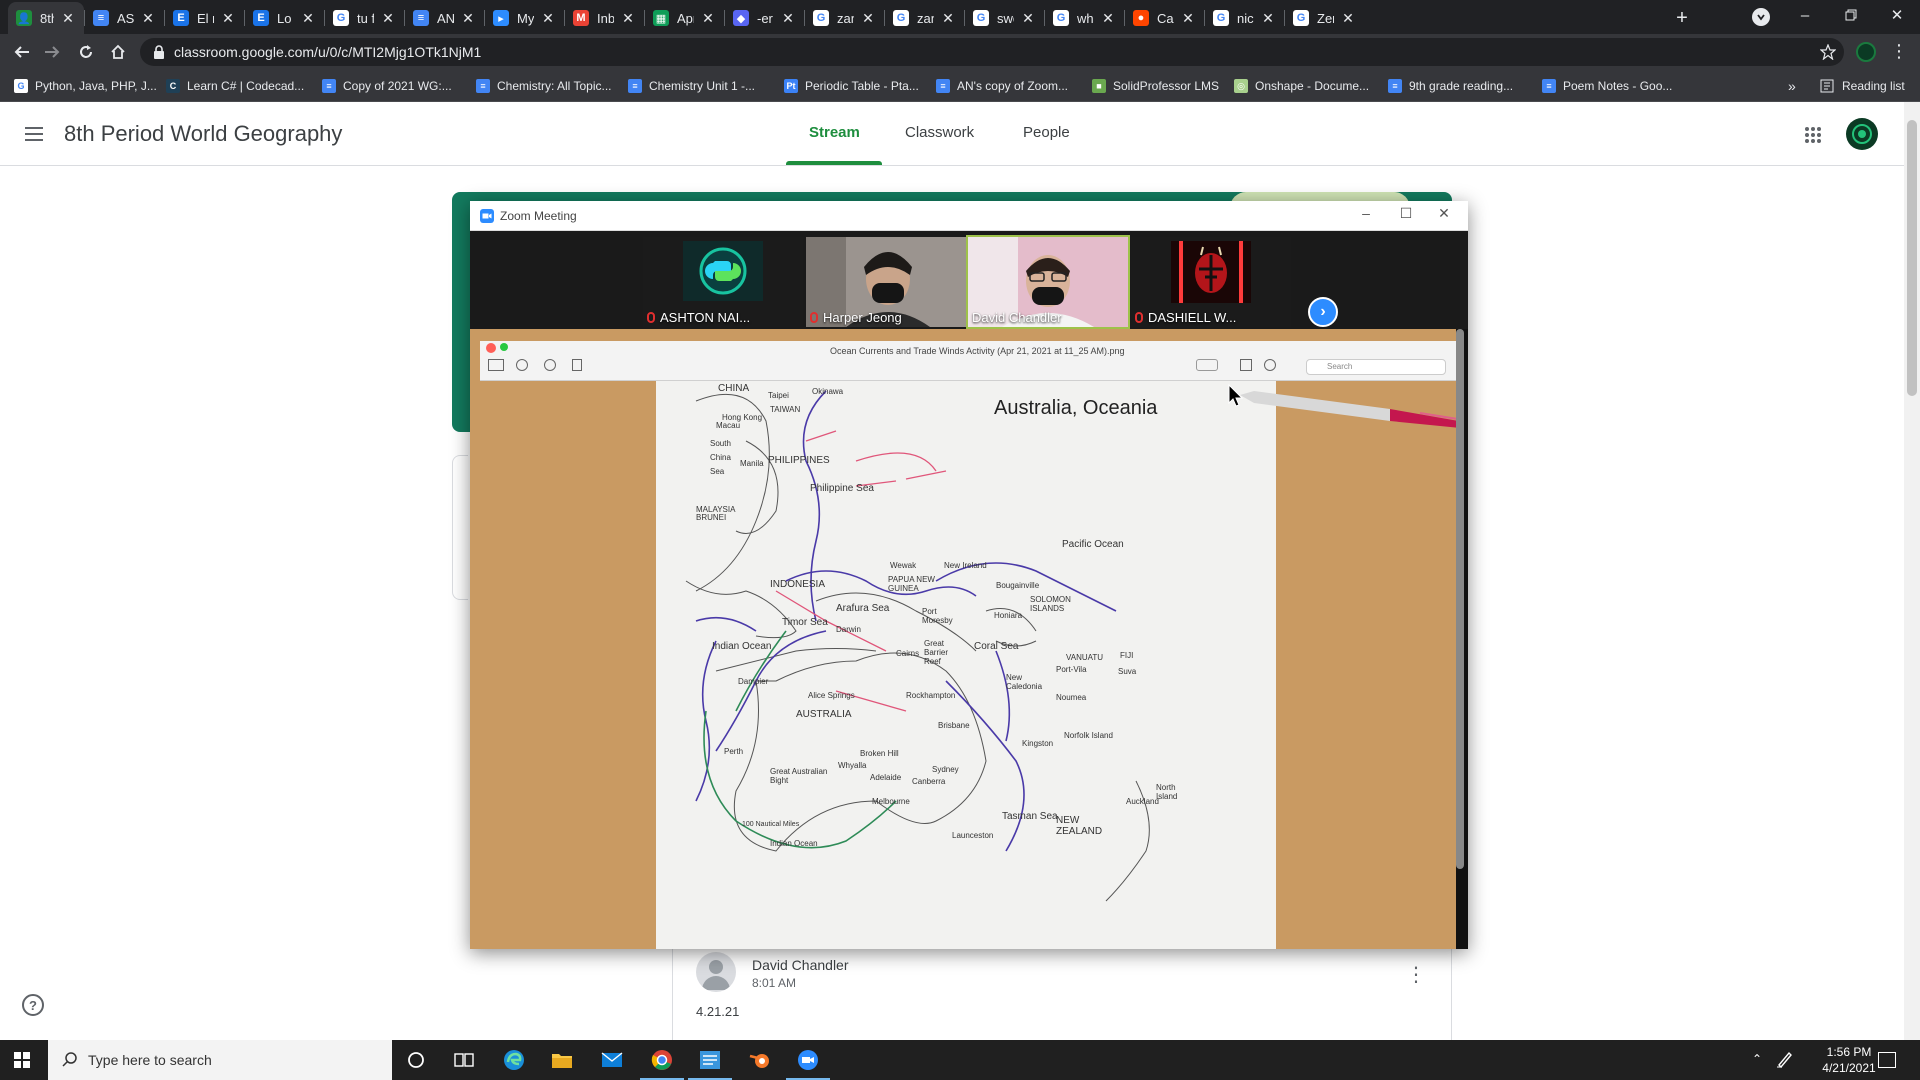  I want to click on browser-tab: E Lo es ✕, so click(284, 18).